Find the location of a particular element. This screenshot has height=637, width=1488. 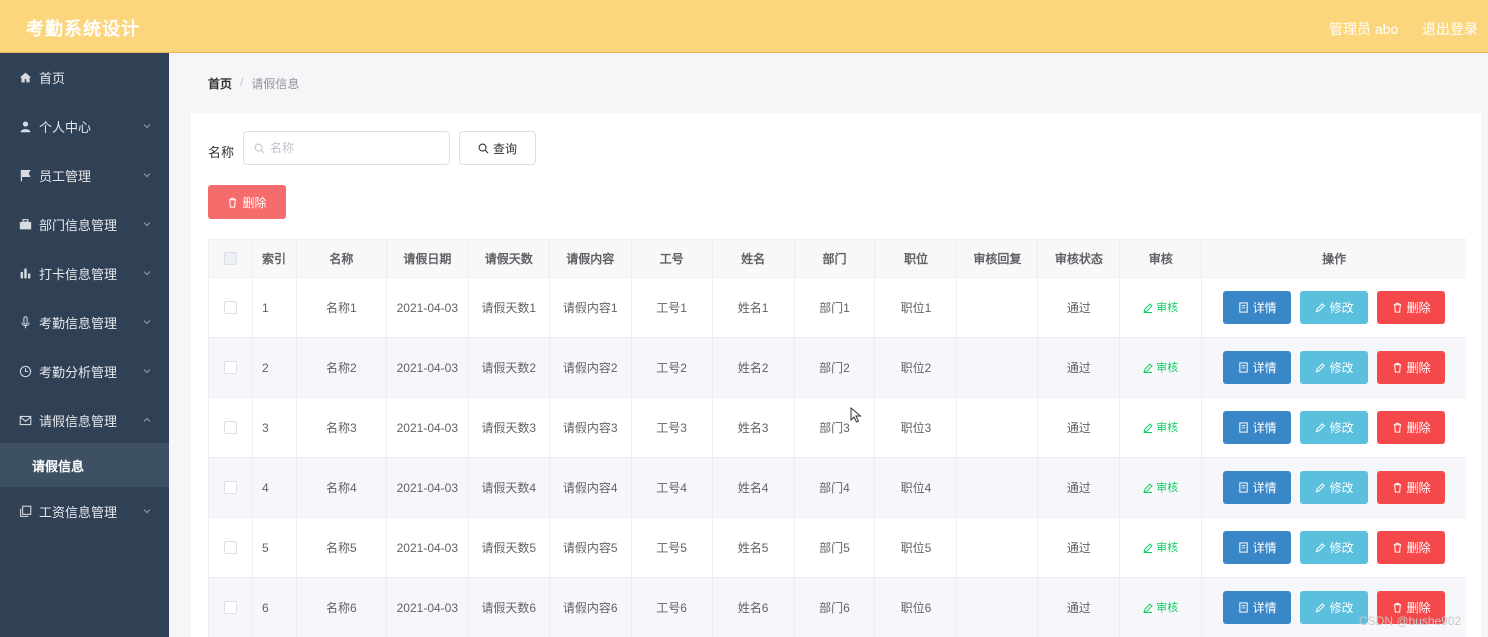

select-all-cell is located at coordinates (231, 258).